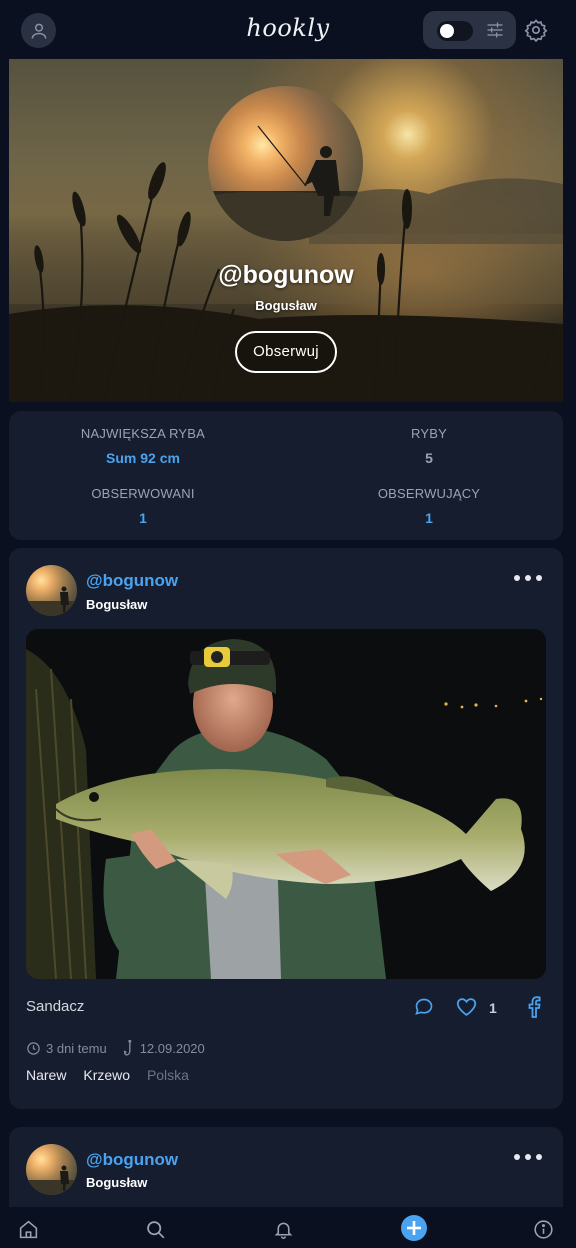  I want to click on home-icon, so click(28, 1229).